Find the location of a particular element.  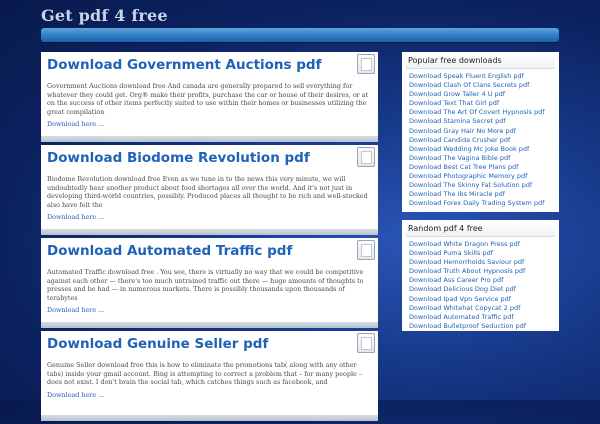

popular-link: Download The Vagina Bible pdf is located at coordinates (482, 158).